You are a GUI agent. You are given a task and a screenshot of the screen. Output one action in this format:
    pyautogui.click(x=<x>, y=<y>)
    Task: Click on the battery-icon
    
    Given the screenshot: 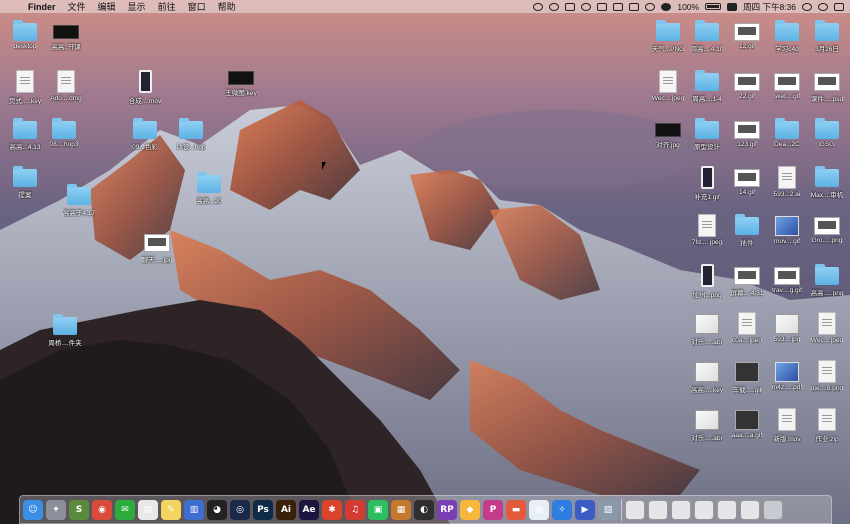 What is the action you would take?
    pyautogui.click(x=713, y=6)
    